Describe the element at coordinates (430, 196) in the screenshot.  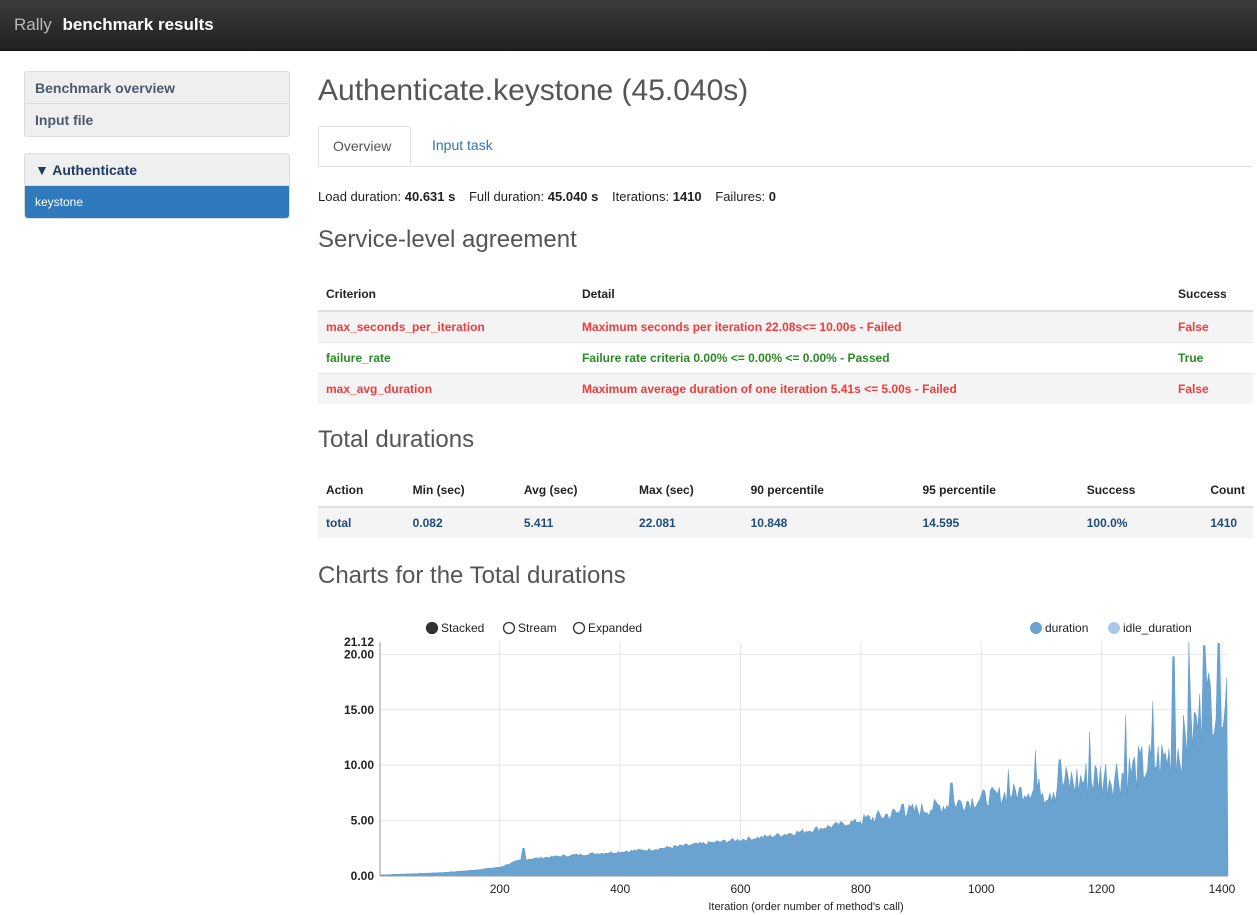
I see `load-duration-value: 40.631 s` at that location.